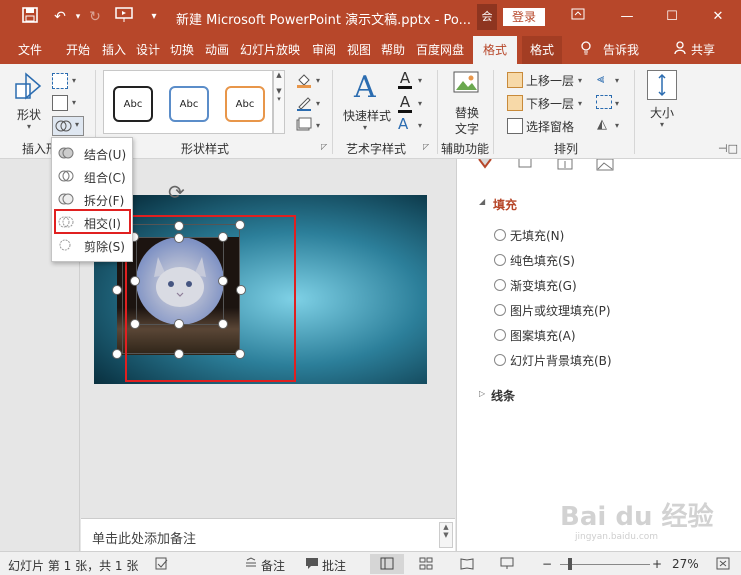 The height and width of the screenshot is (575, 741). What do you see at coordinates (405, 79) in the screenshot?
I see `text-fill-icon: A` at bounding box center [405, 79].